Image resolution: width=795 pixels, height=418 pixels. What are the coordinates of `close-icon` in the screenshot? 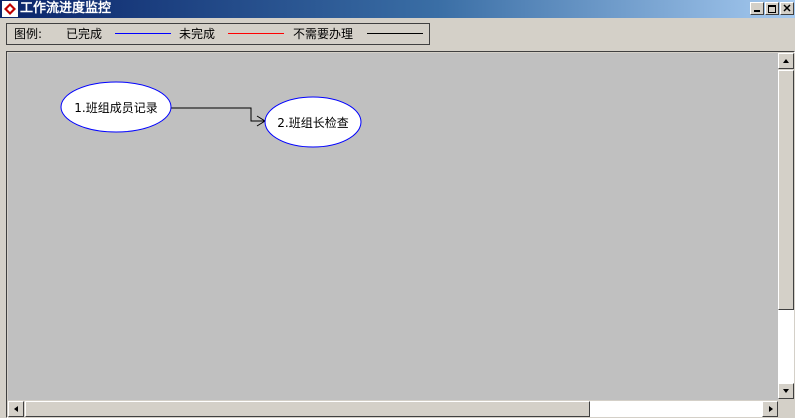 It's located at (787, 8).